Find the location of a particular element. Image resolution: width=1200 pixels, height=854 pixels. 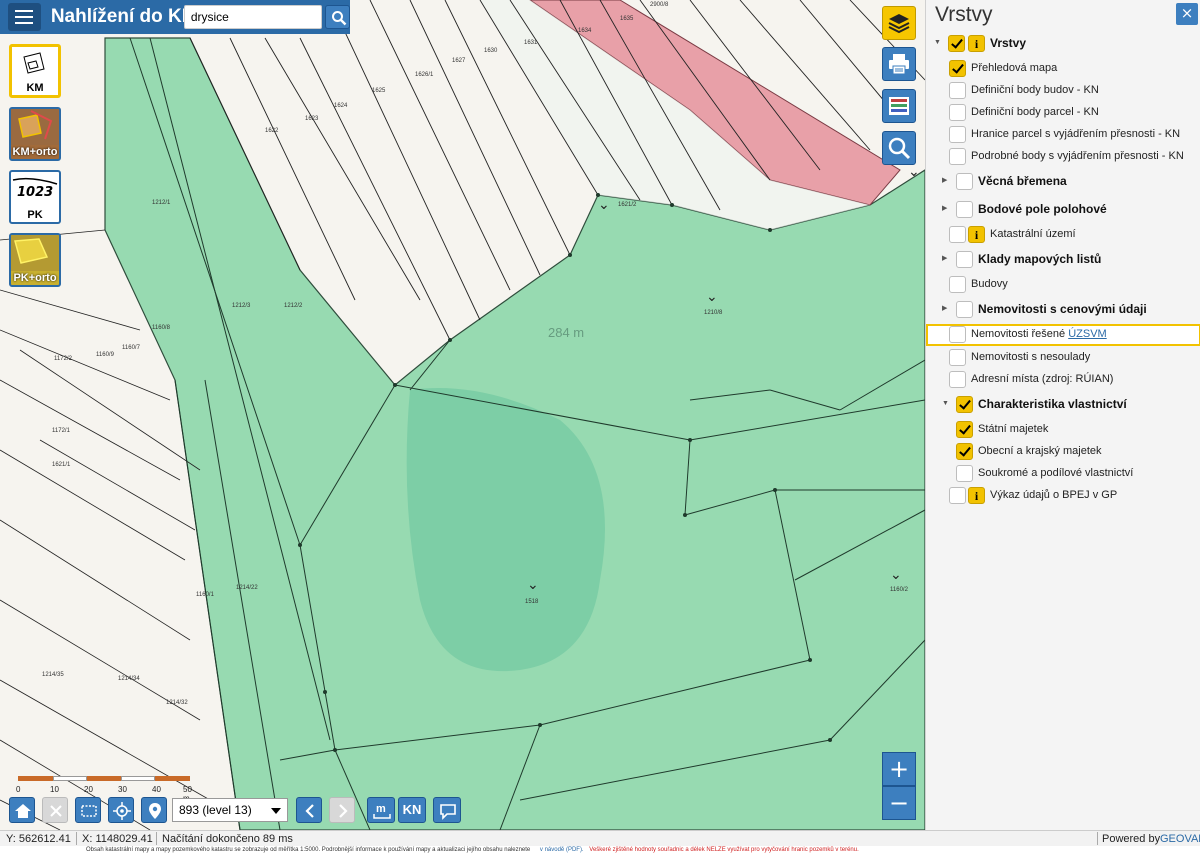

top-bar: Nahlížení do KN is located at coordinates (175, 17).